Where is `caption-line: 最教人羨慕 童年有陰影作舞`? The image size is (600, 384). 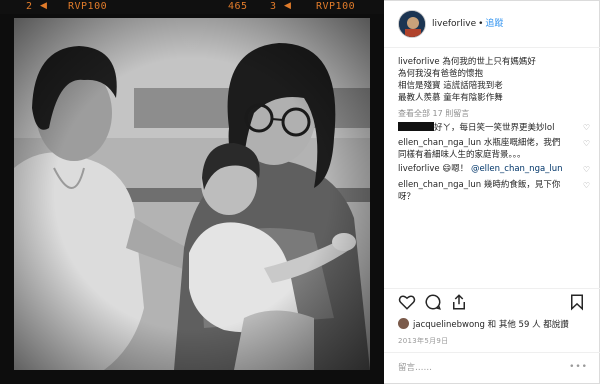 caption-line: 最教人羨慕 童年有陰影作舞 is located at coordinates (450, 98).